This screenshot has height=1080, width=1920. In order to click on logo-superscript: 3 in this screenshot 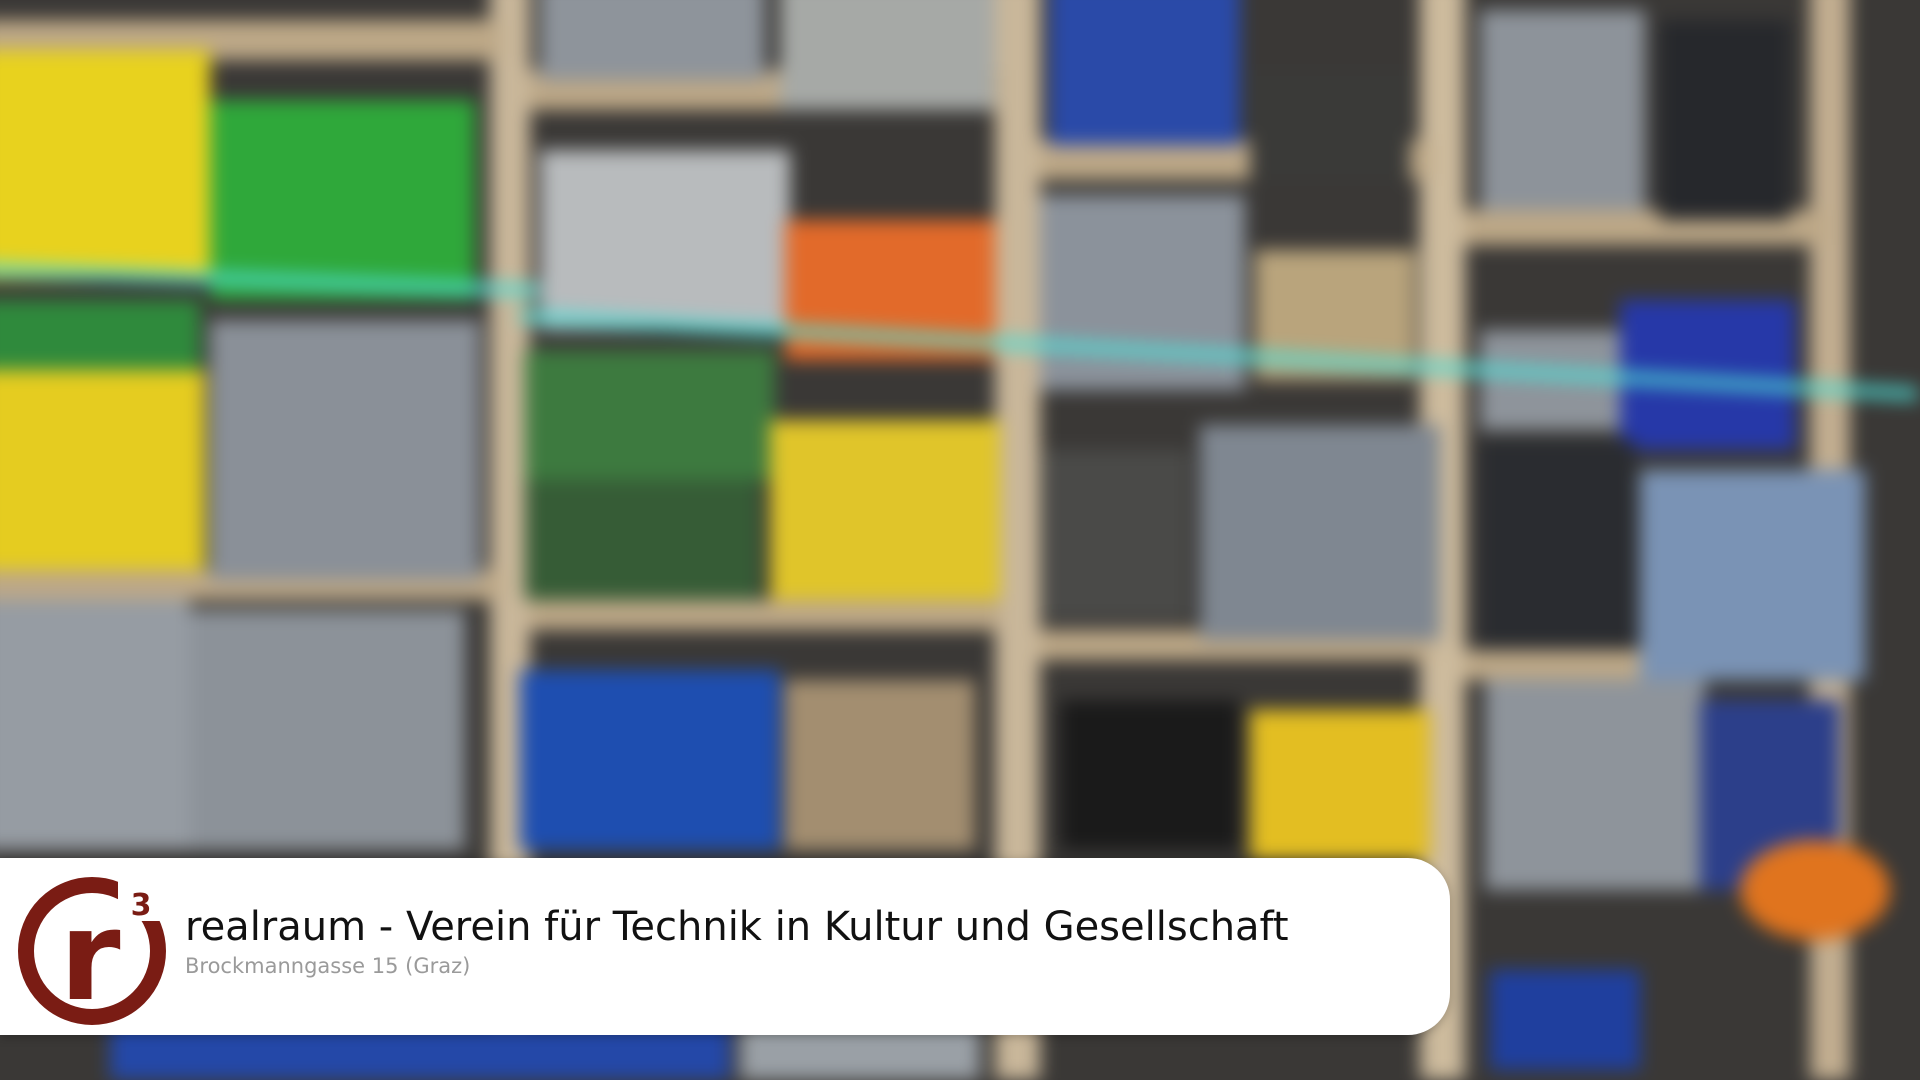, I will do `click(141, 905)`.